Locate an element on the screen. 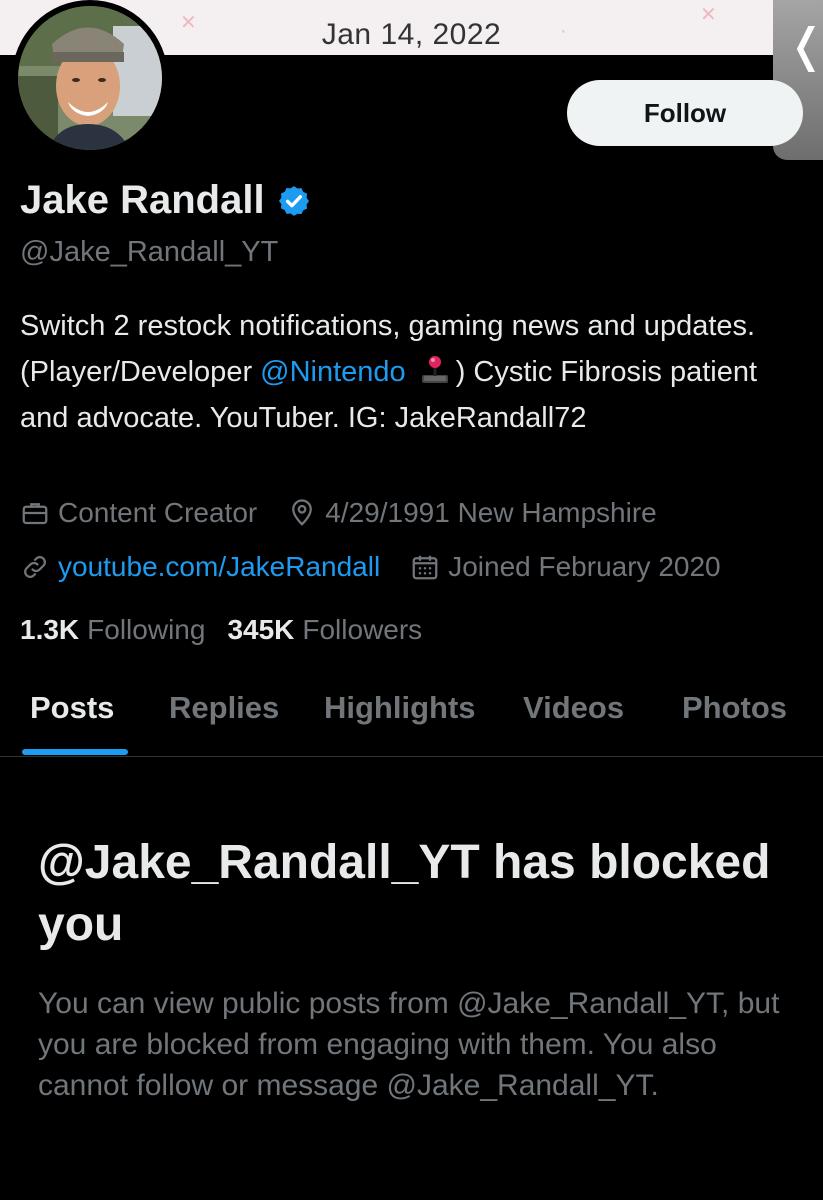 This screenshot has height=1200, width=823. profile-tabs: Posts Replies Highlights Videos Photos is located at coordinates (411, 723).